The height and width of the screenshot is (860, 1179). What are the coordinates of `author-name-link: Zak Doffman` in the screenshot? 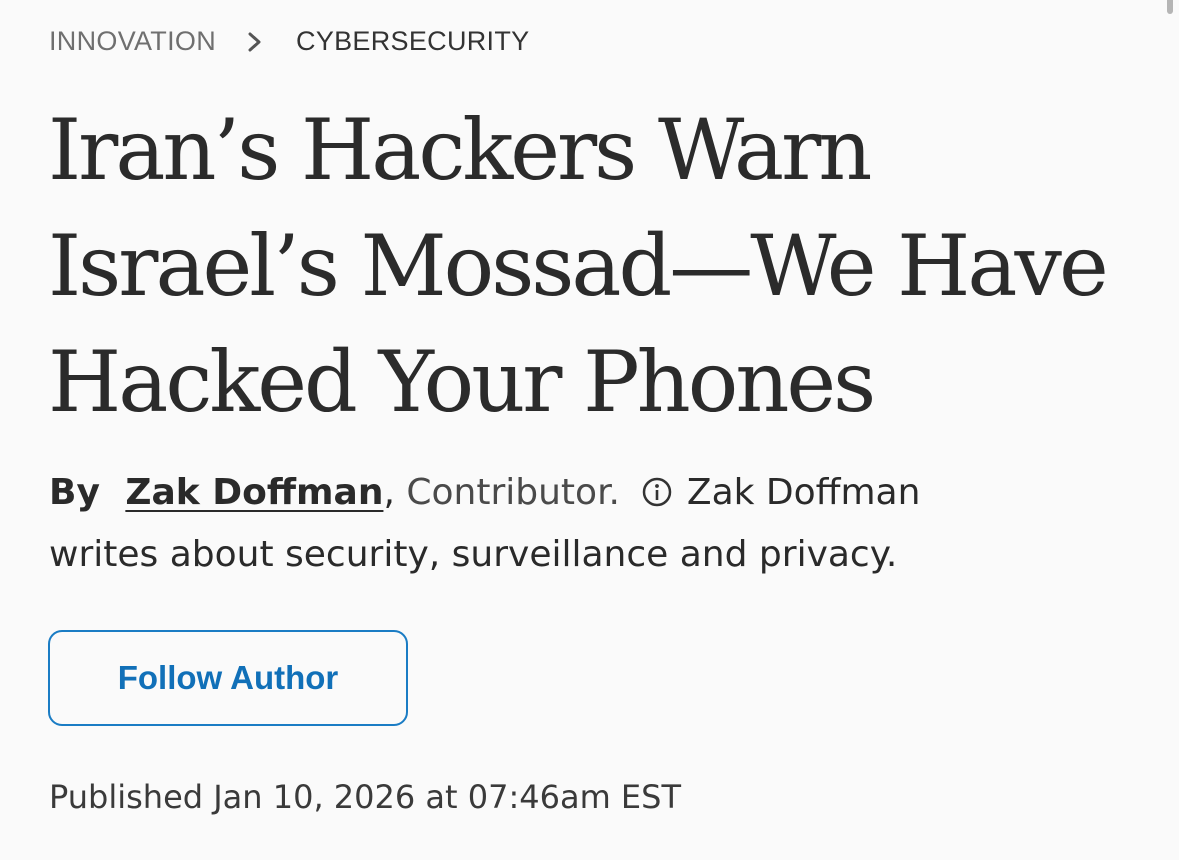 It's located at (254, 492).